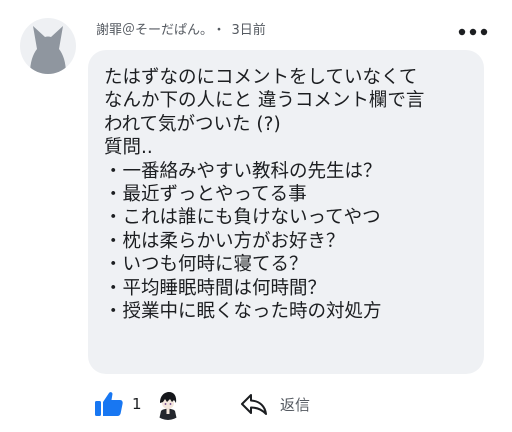 The image size is (512, 432). I want to click on commenter-avatar, so click(48, 46).